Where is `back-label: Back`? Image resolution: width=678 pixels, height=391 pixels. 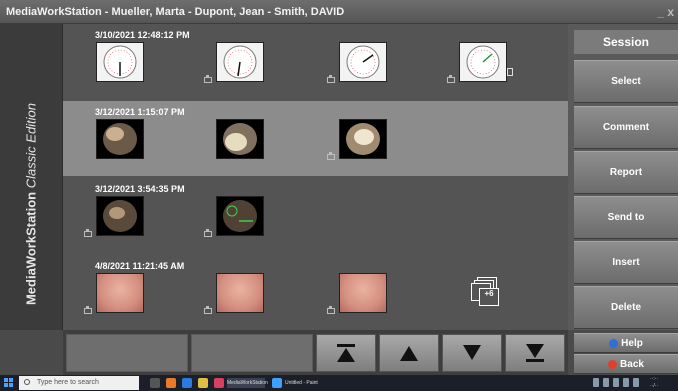
back-label: Back is located at coordinates (632, 364).